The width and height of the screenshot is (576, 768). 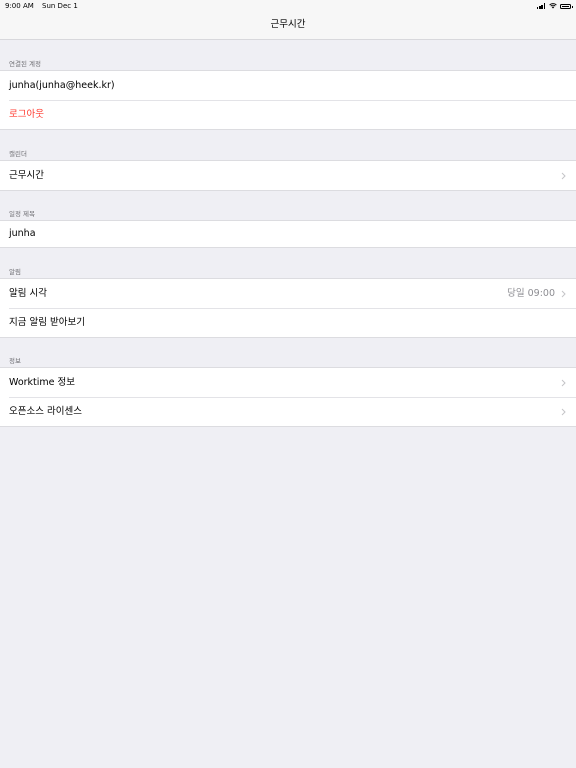 I want to click on open-source-license-row: 오픈소스 라이센스, so click(x=288, y=411).